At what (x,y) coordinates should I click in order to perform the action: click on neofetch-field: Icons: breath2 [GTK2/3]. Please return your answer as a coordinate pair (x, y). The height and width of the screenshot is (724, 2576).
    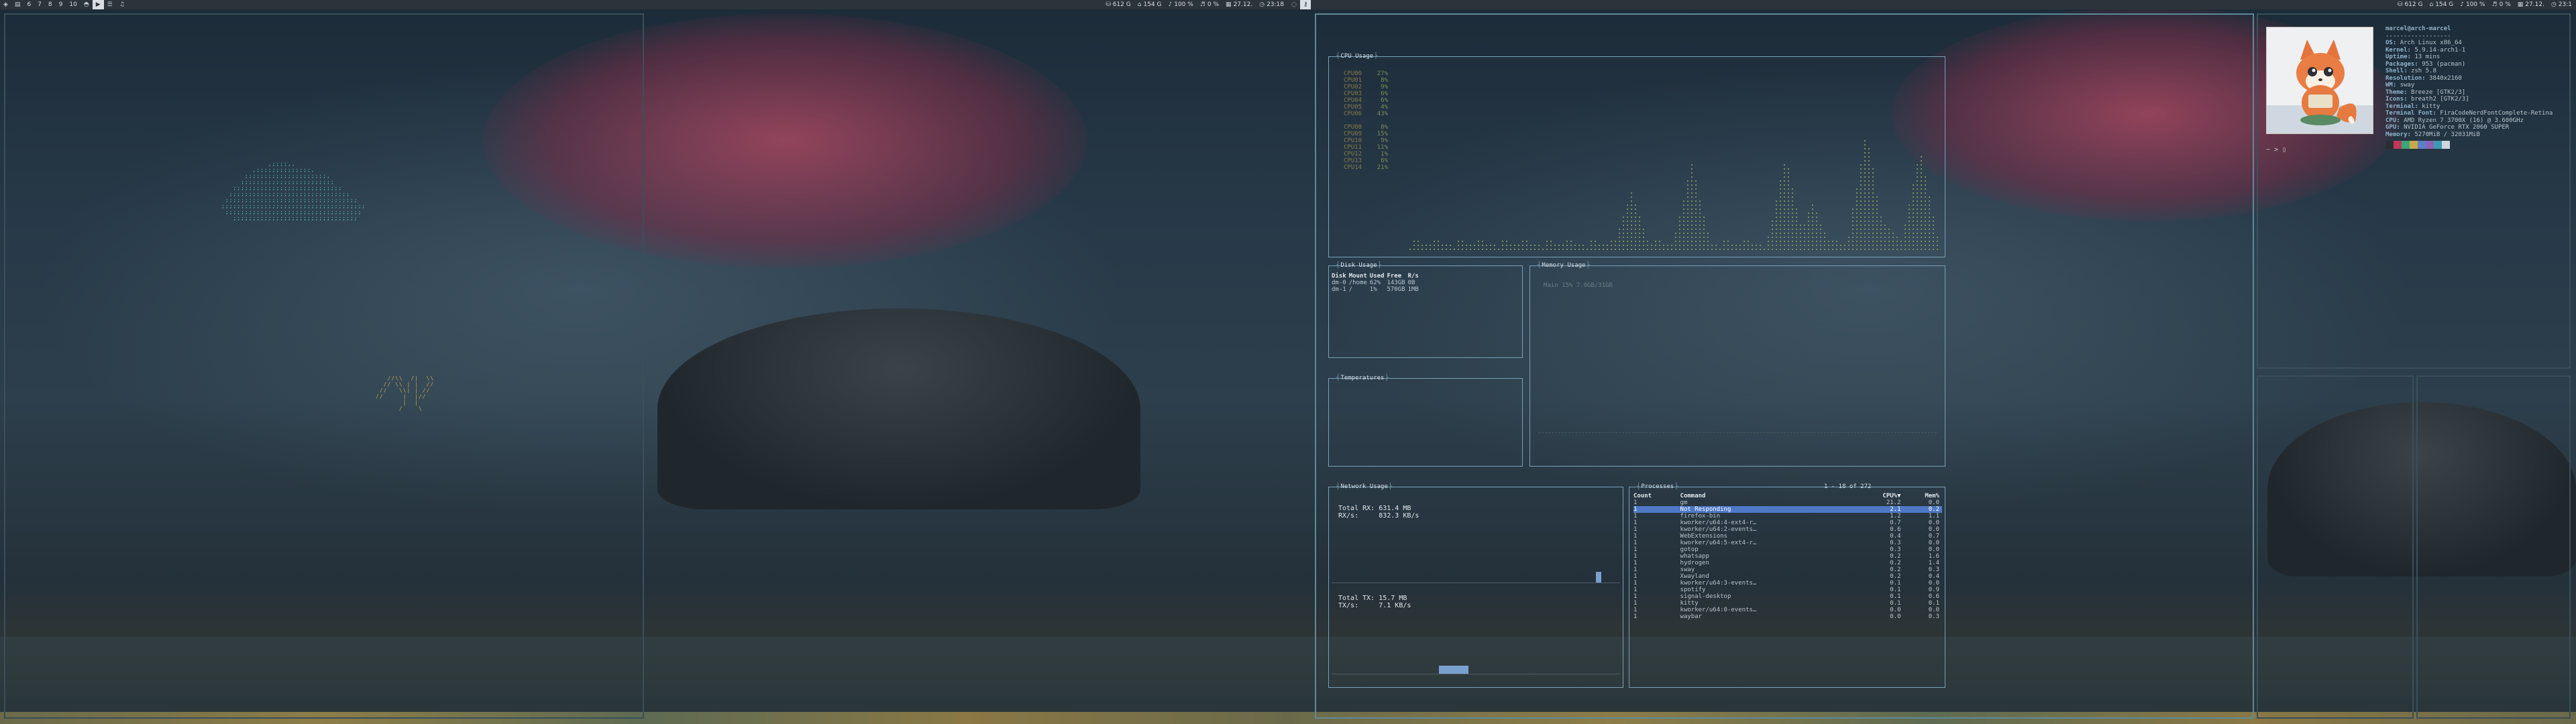
    Looking at the image, I should click on (2469, 99).